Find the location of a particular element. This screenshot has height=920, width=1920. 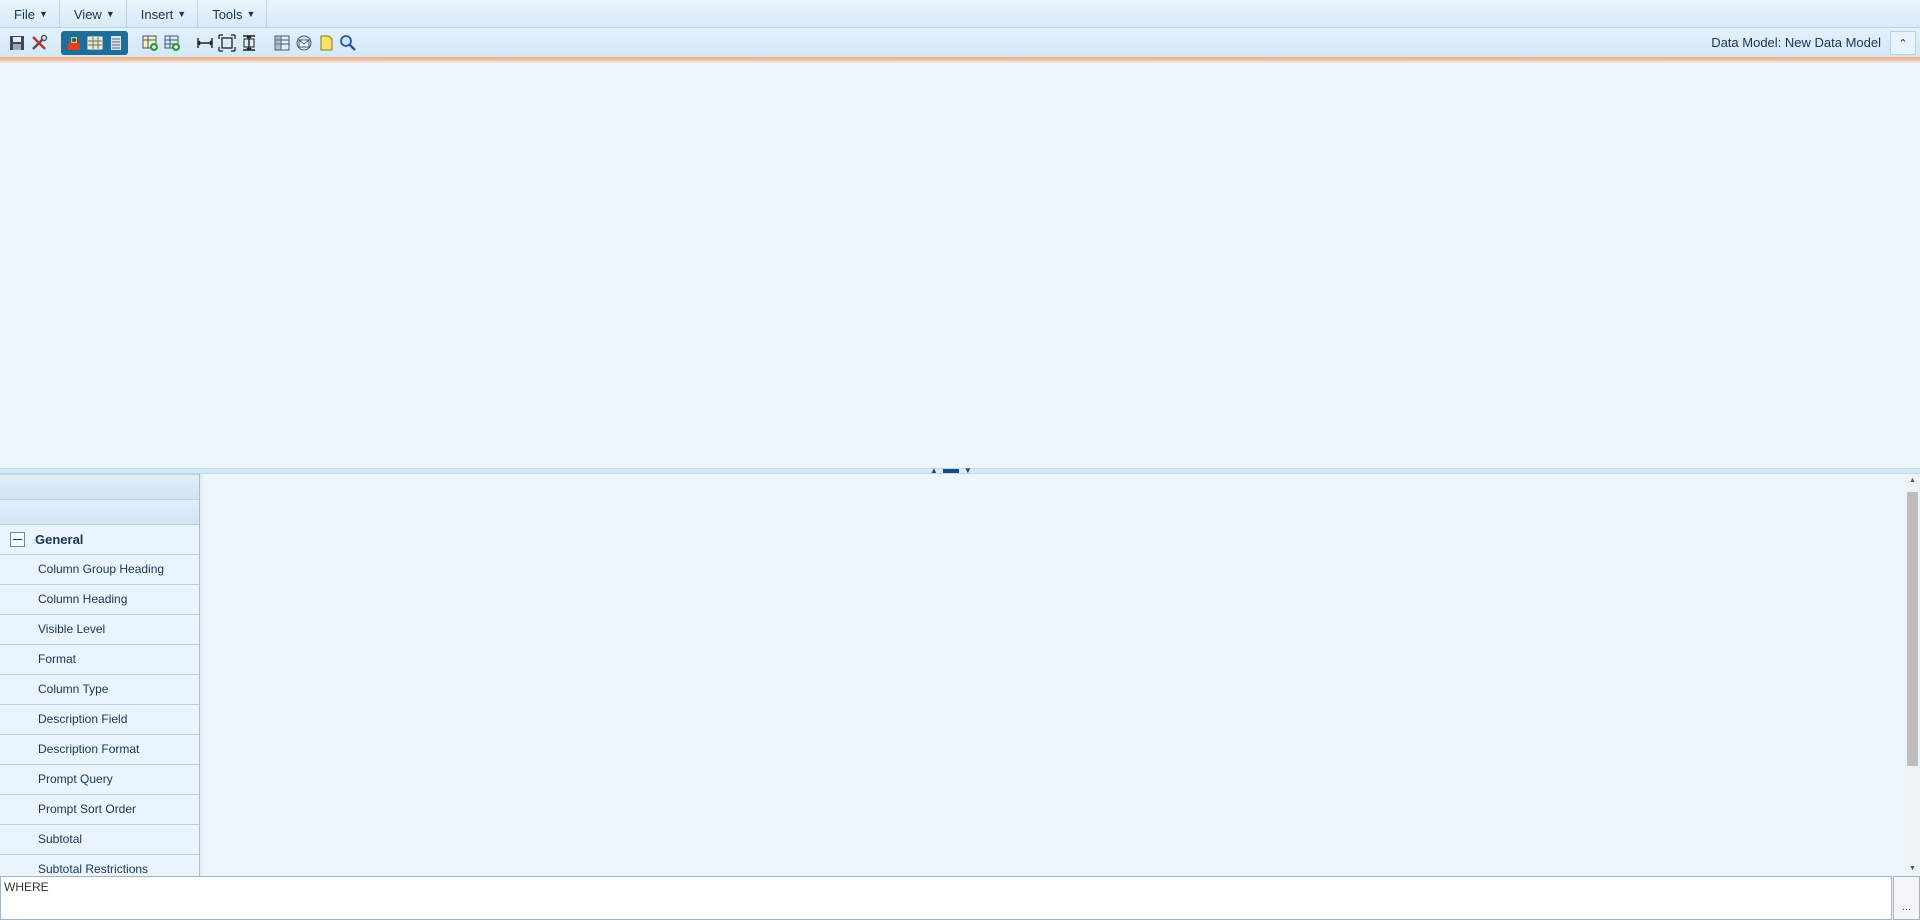

property-row: Prompt Sort Order is located at coordinates (100, 810).